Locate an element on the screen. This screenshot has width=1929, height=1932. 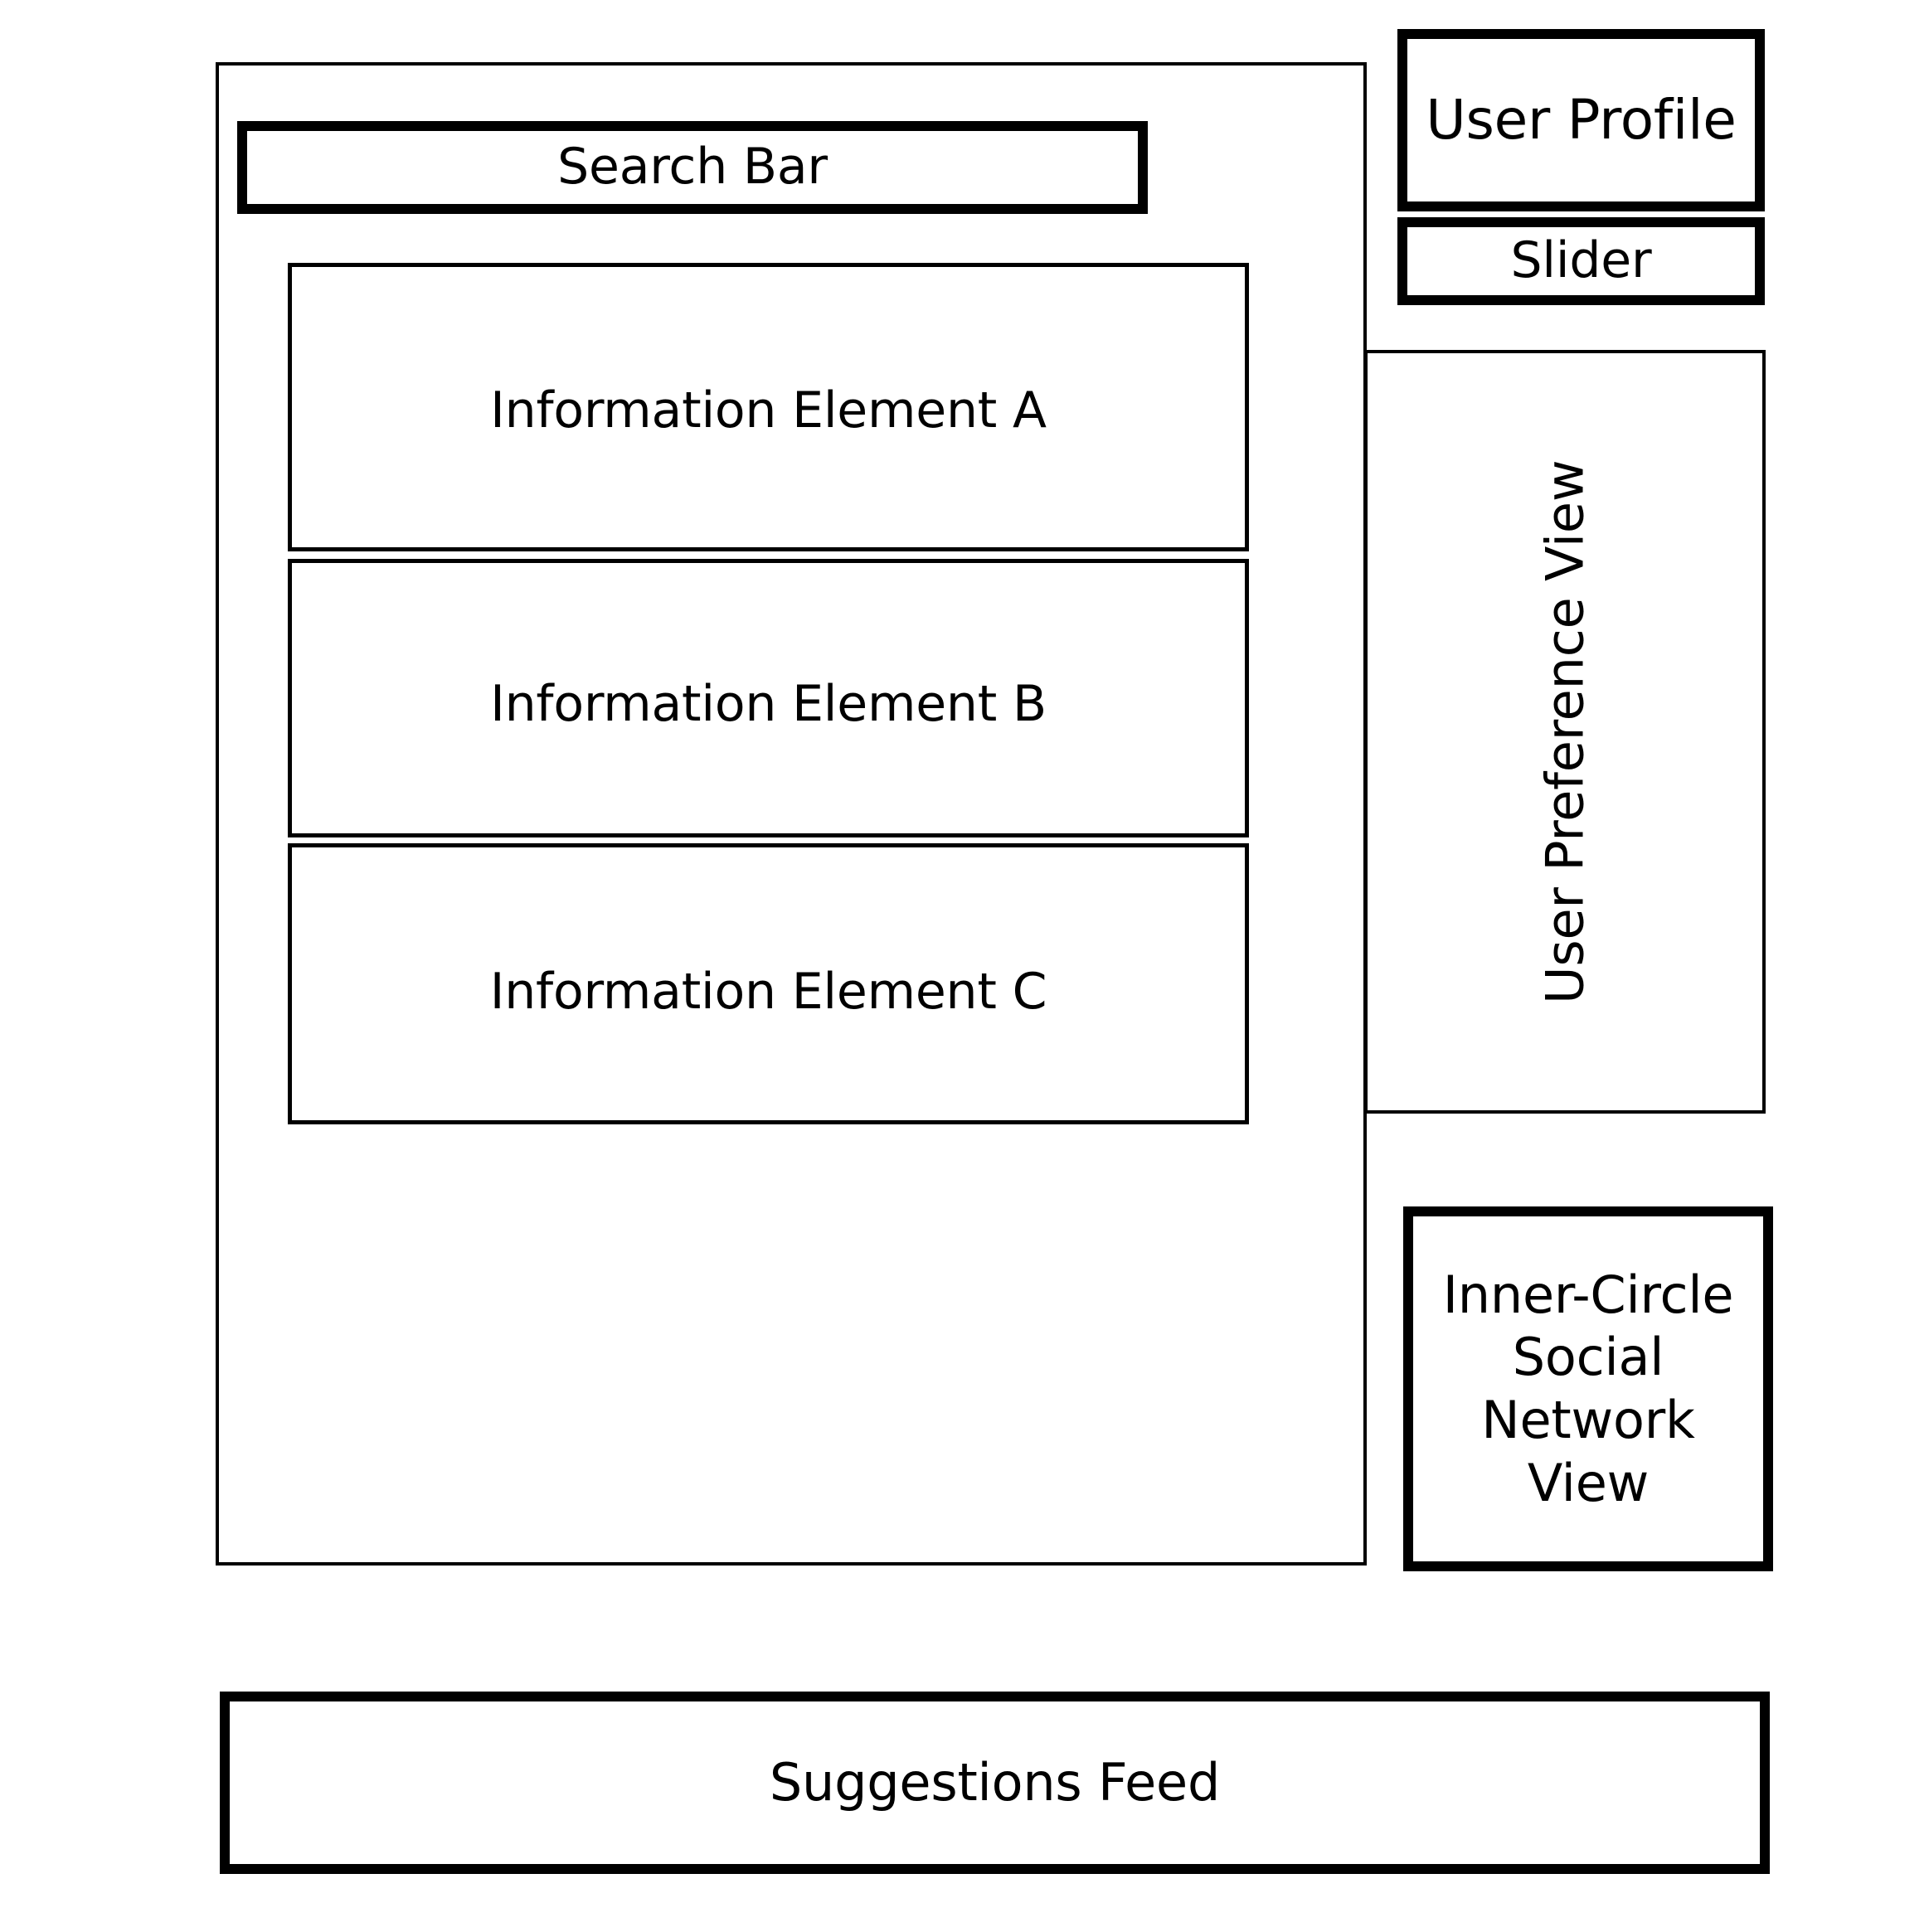
search-bar: Search Bar is located at coordinates (692, 167).